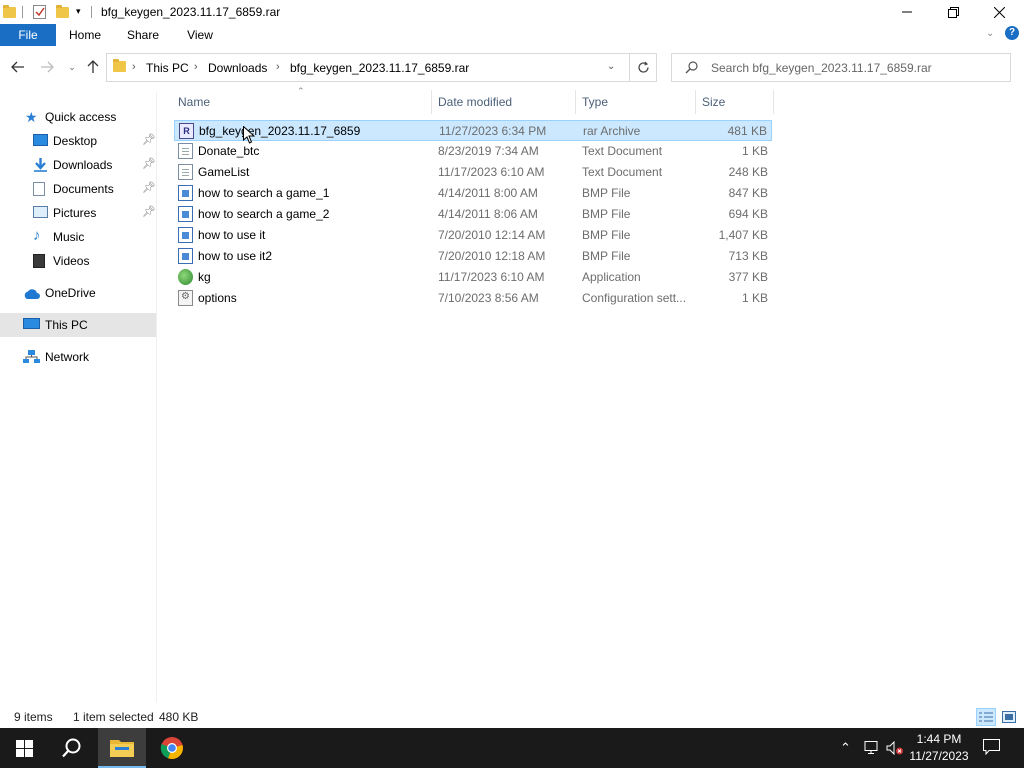 The height and width of the screenshot is (768, 1024). Describe the element at coordinates (986, 717) in the screenshot. I see `details-view-button` at that location.